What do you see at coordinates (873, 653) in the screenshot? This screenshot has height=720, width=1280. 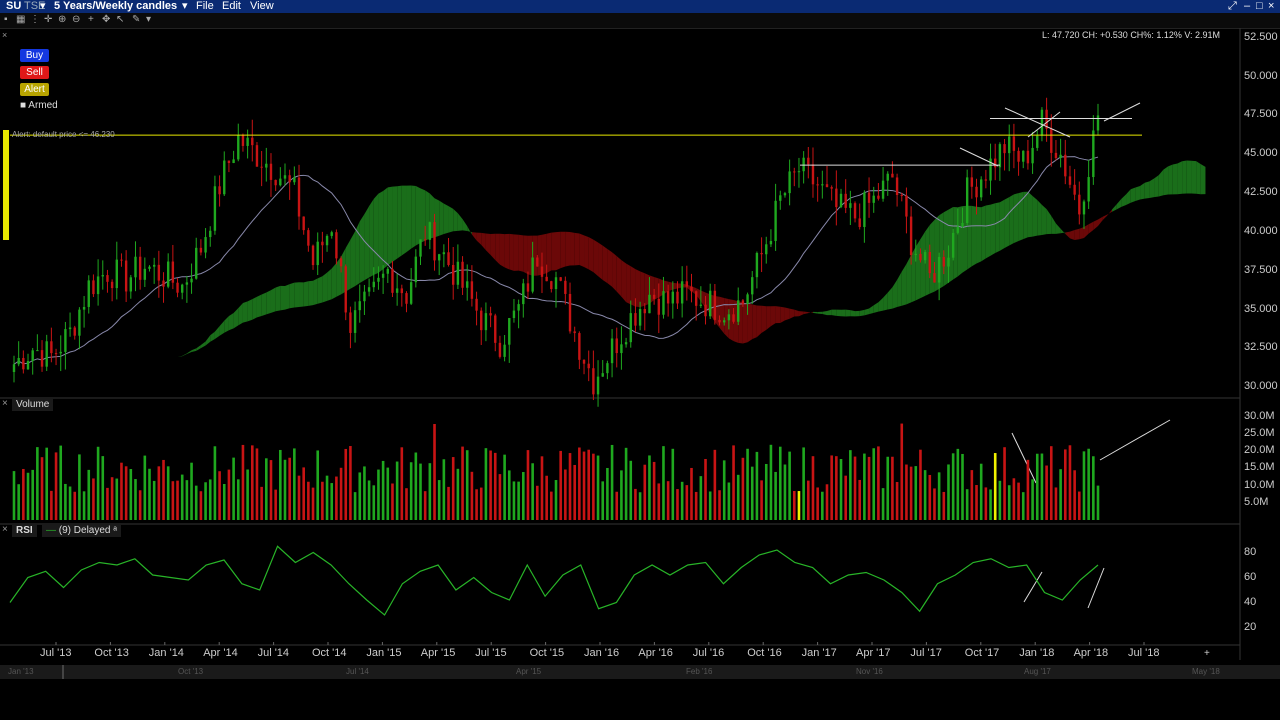 I see `time-tick-label: Apr '17` at bounding box center [873, 653].